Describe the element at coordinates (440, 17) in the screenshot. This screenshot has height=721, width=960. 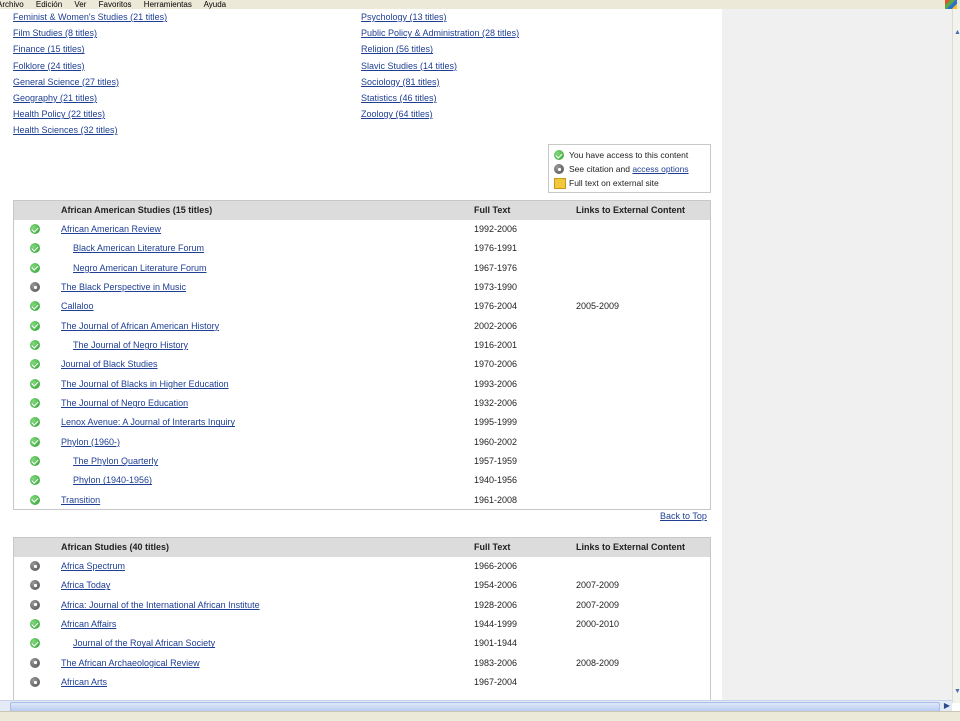
I see `subject-link: Psychology (13 titles)` at that location.